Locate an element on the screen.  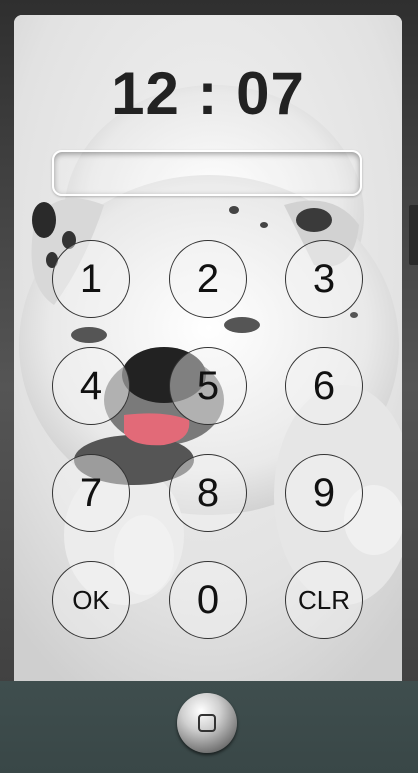
key-6: 6 is located at coordinates (324, 386).